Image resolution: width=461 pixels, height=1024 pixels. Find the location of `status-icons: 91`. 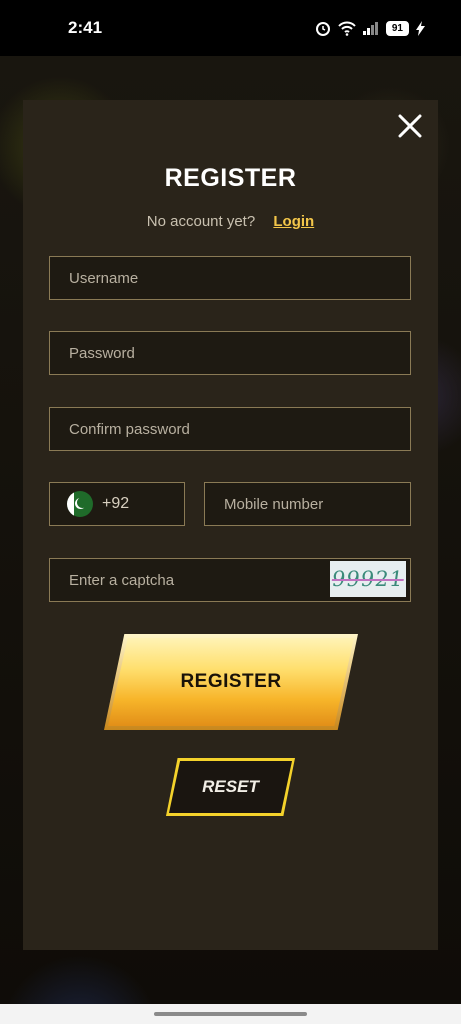

status-icons: 91 is located at coordinates (370, 28).